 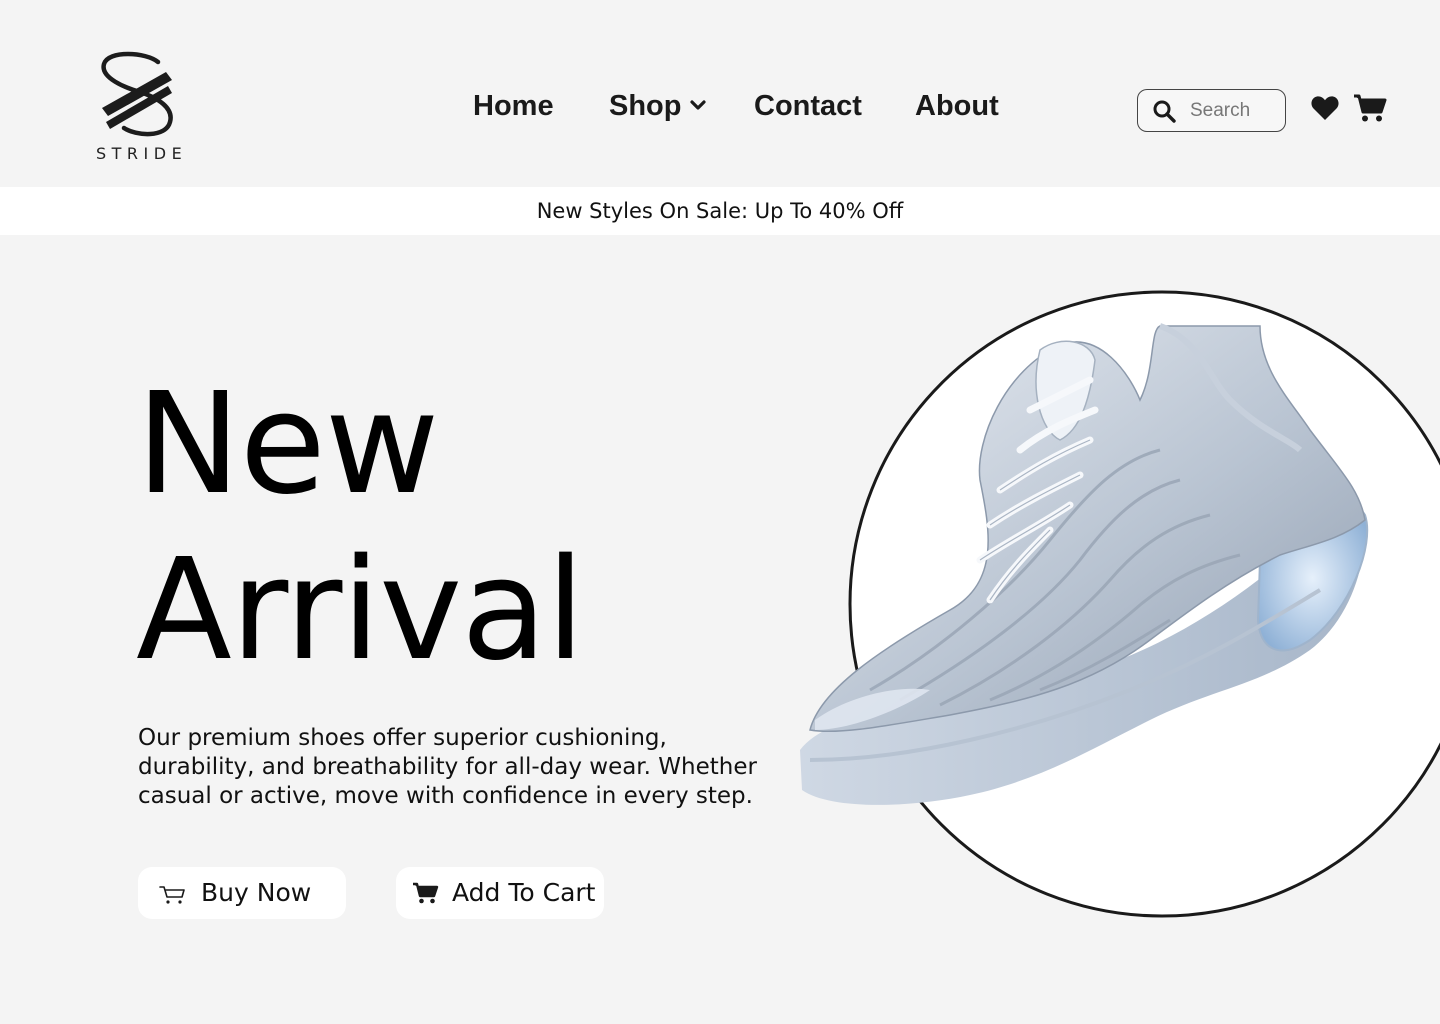 What do you see at coordinates (256, 892) in the screenshot?
I see `buy-now-label: Buy Now` at bounding box center [256, 892].